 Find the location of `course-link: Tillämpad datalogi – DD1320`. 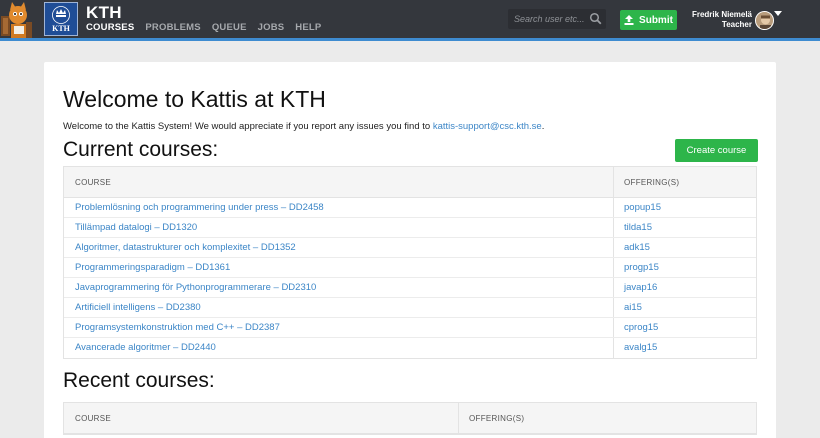

course-link: Tillämpad datalogi – DD1320 is located at coordinates (136, 227).